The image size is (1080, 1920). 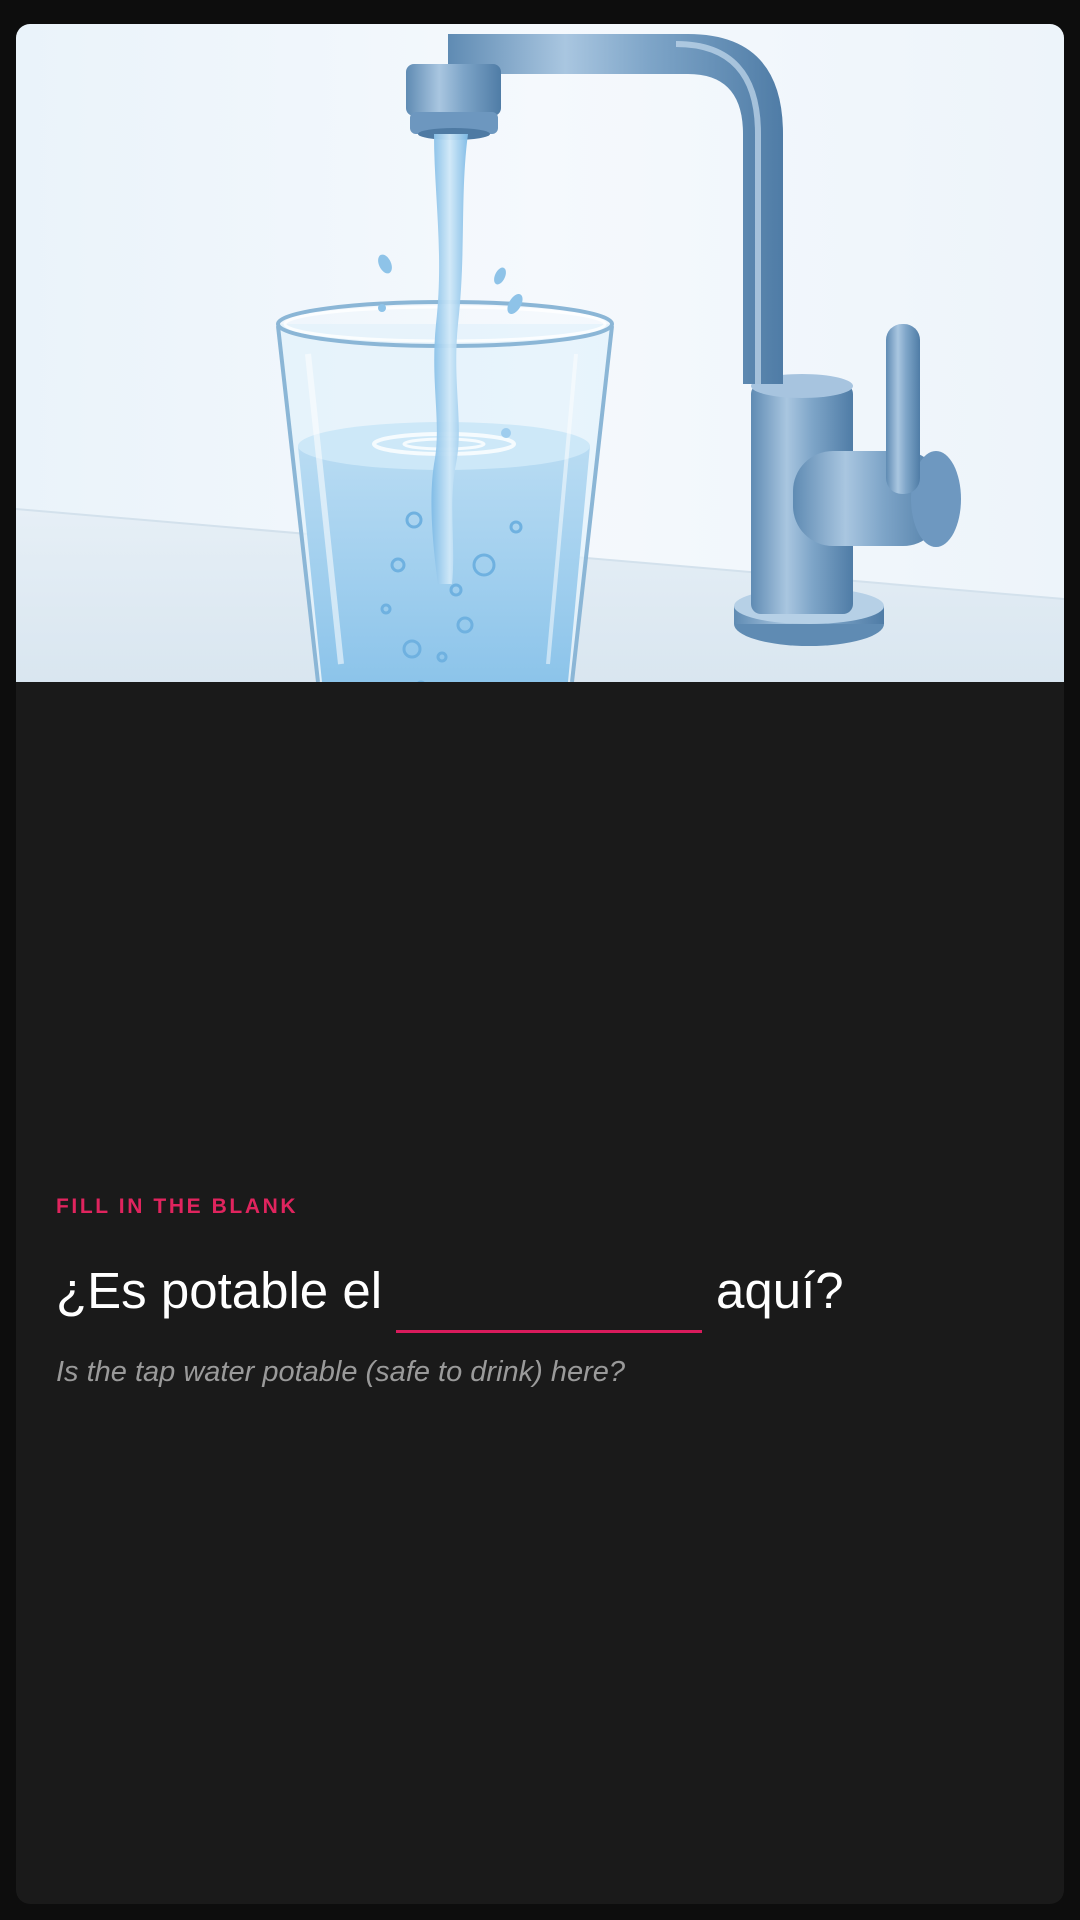 I want to click on sentence-before: ¿Es potable el, so click(x=219, y=1290).